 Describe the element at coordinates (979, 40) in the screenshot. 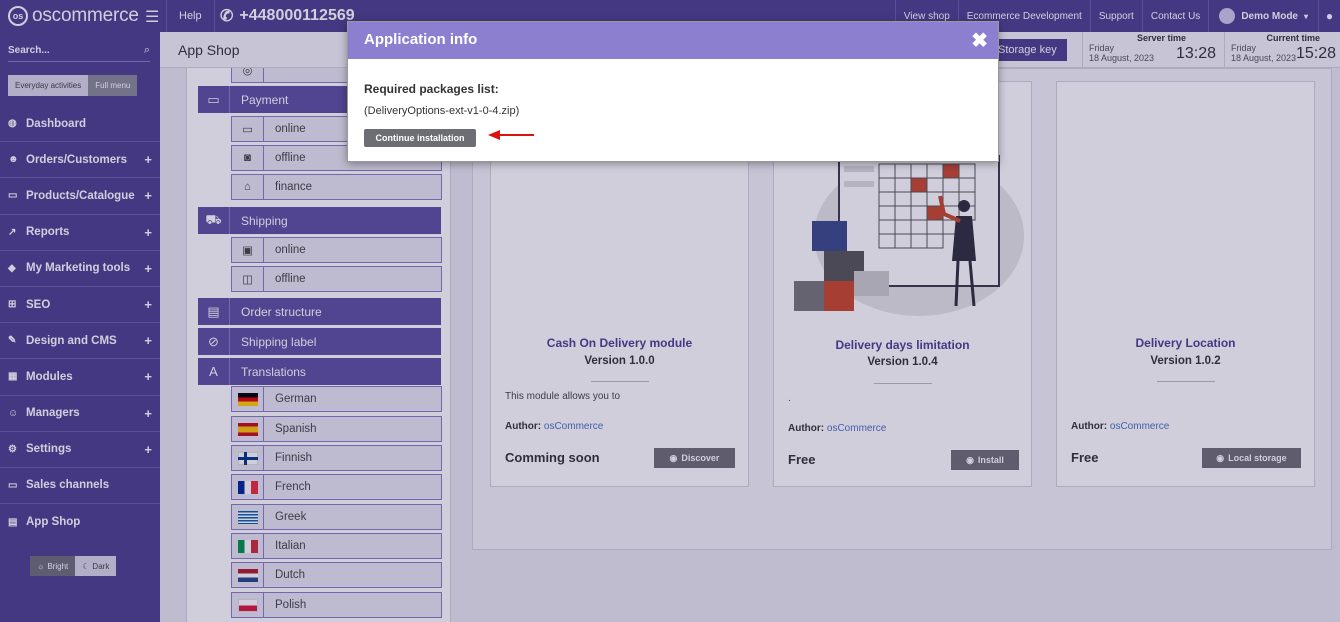

I see `close-icon: ✖` at that location.